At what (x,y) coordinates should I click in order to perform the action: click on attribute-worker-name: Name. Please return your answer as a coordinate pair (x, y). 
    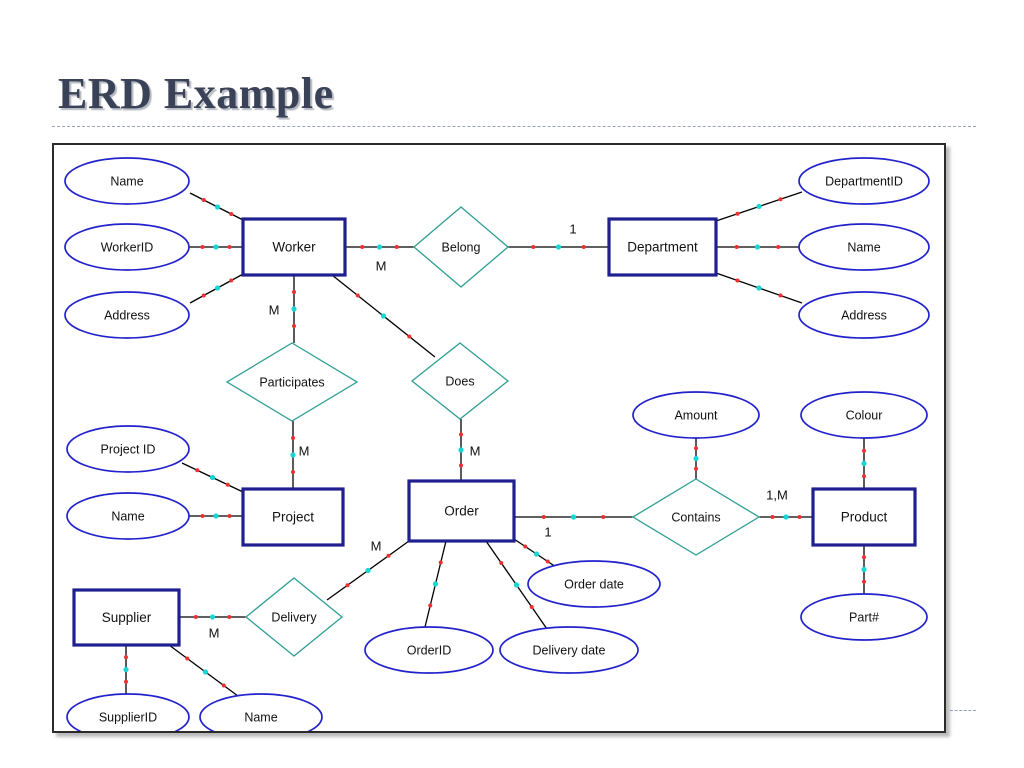
    Looking at the image, I should click on (127, 181).